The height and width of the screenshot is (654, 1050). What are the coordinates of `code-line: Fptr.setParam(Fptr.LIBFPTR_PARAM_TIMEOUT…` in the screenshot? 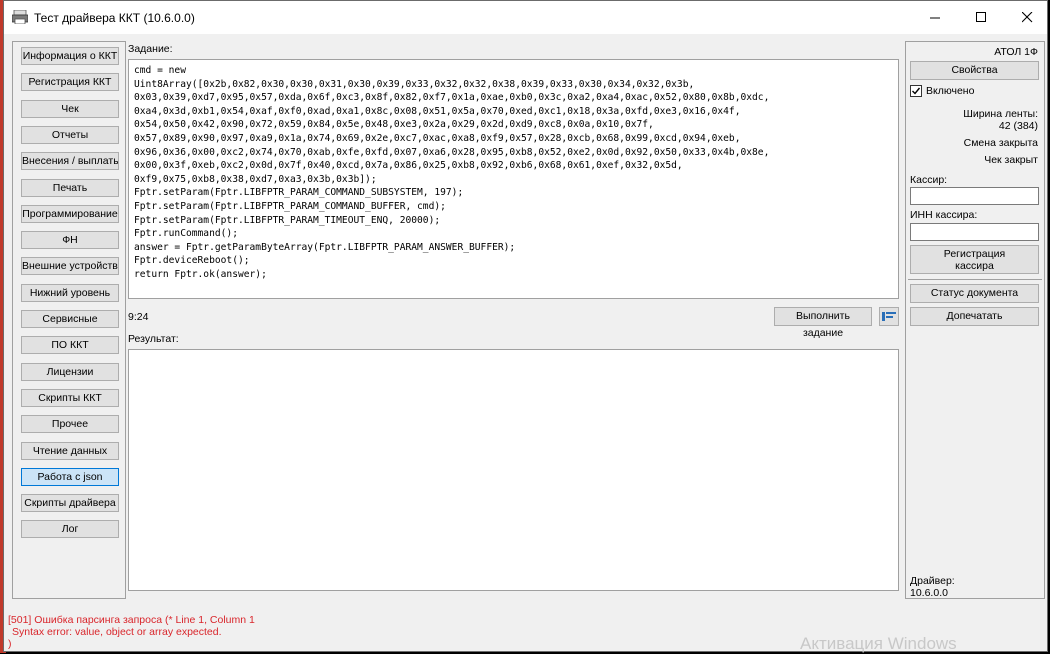 It's located at (287, 220).